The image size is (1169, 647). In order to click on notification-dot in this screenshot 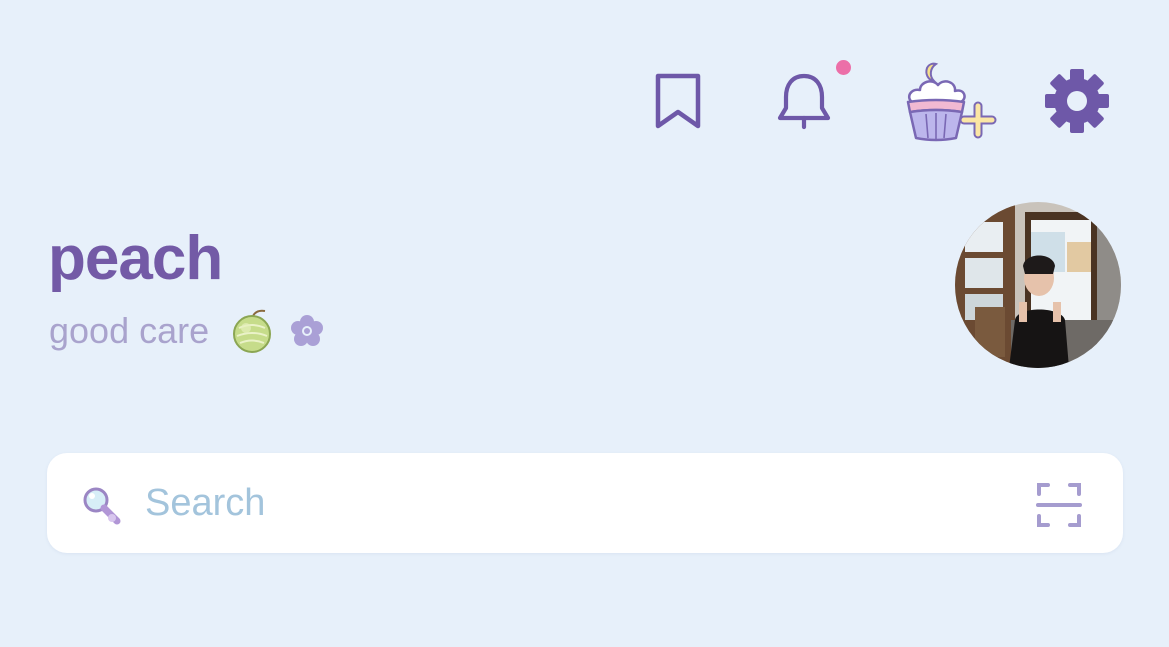, I will do `click(843, 67)`.